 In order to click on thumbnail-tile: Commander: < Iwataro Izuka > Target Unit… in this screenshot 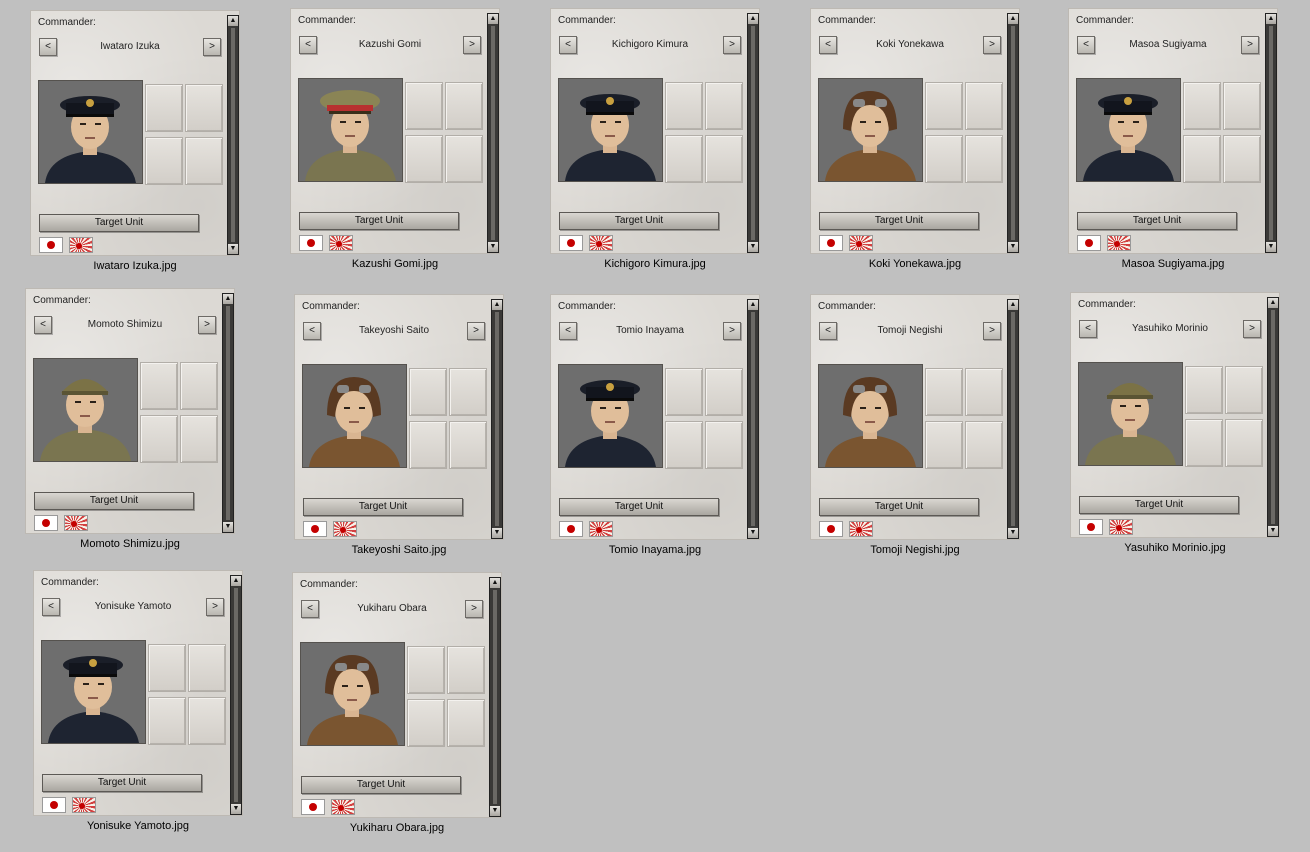, I will do `click(160, 150)`.